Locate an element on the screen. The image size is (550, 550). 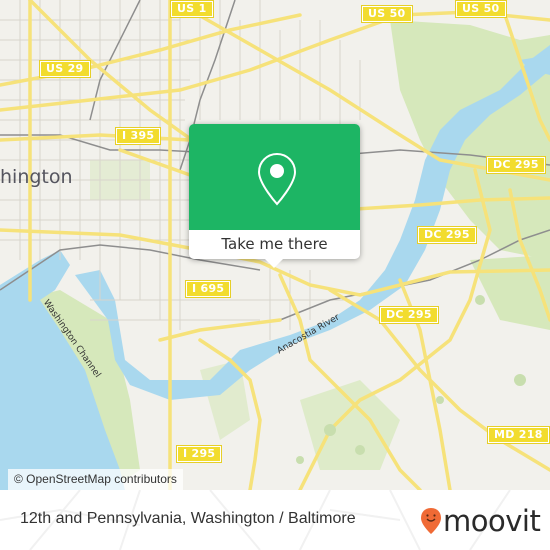
road-shield-i-695: I 695 is located at coordinates (208, 289).